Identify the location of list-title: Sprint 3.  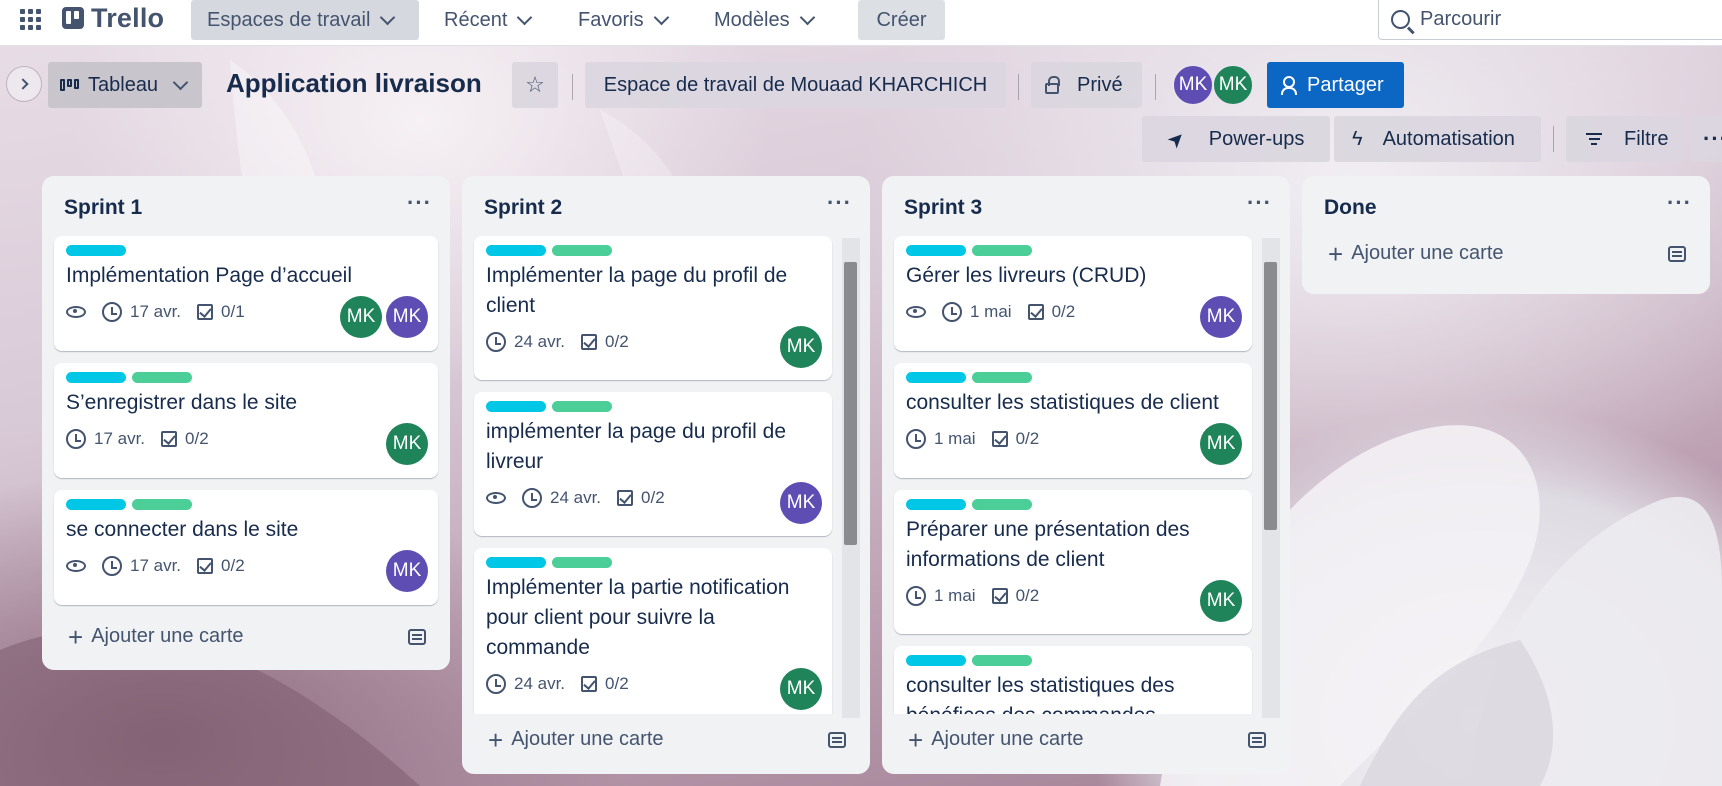
(943, 208).